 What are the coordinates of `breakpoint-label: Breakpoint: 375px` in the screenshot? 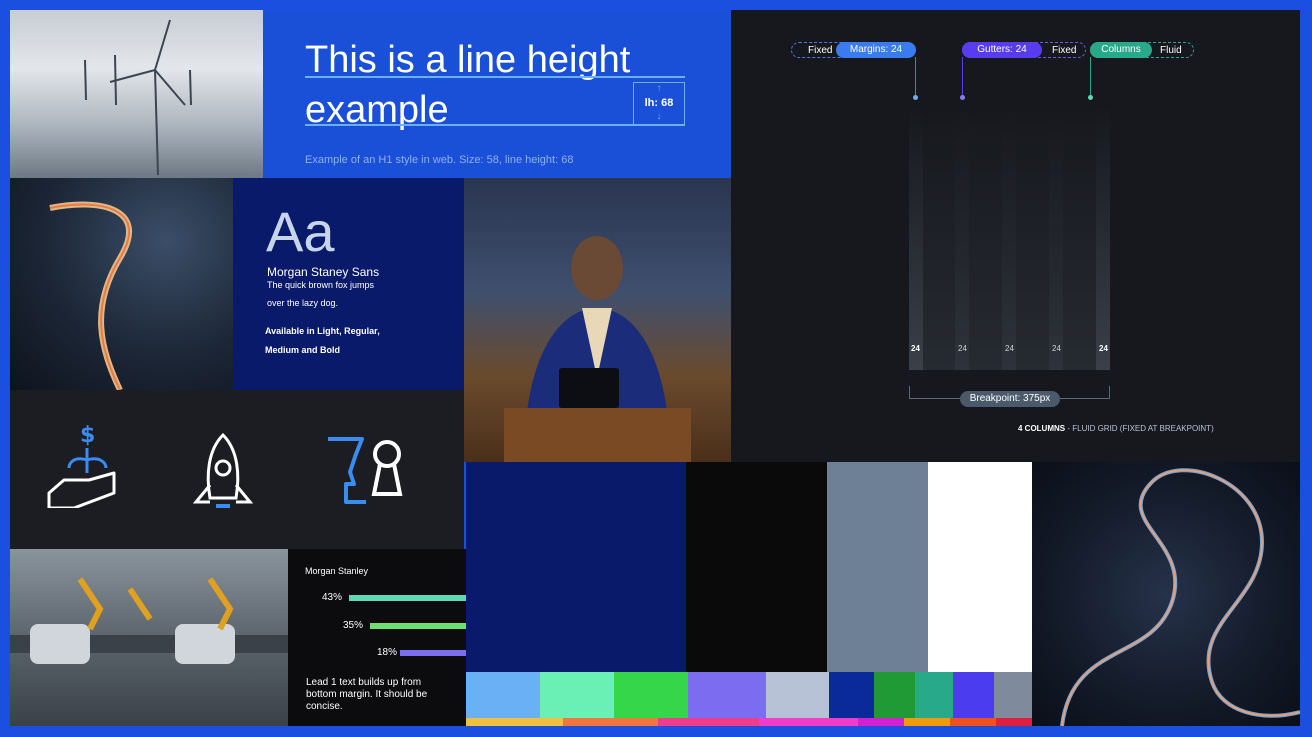 It's located at (1010, 399).